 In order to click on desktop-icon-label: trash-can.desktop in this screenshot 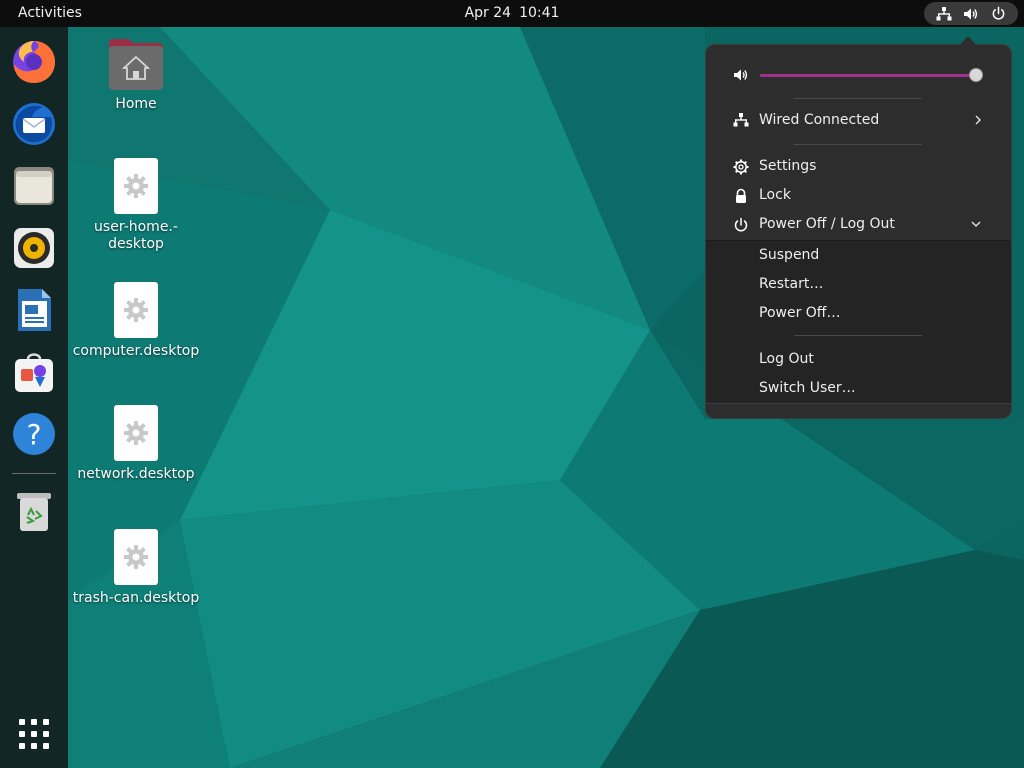, I will do `click(136, 598)`.